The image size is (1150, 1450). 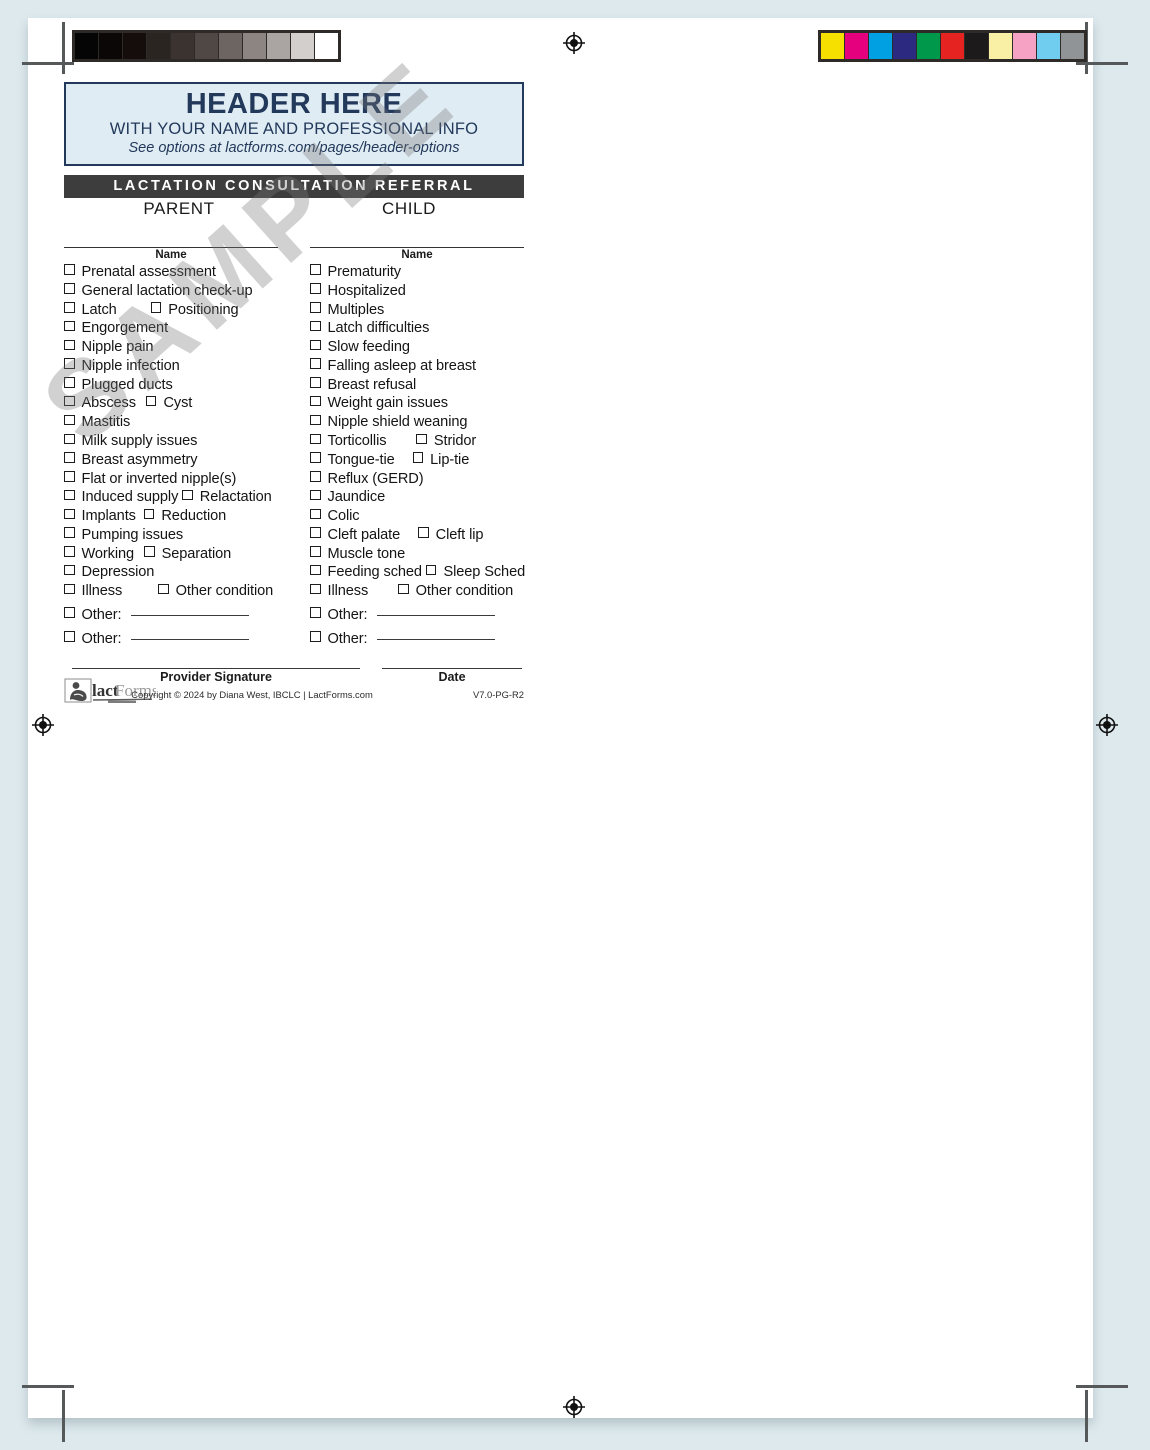 I want to click on version-text: V7.0-PG-R2, so click(x=498, y=695).